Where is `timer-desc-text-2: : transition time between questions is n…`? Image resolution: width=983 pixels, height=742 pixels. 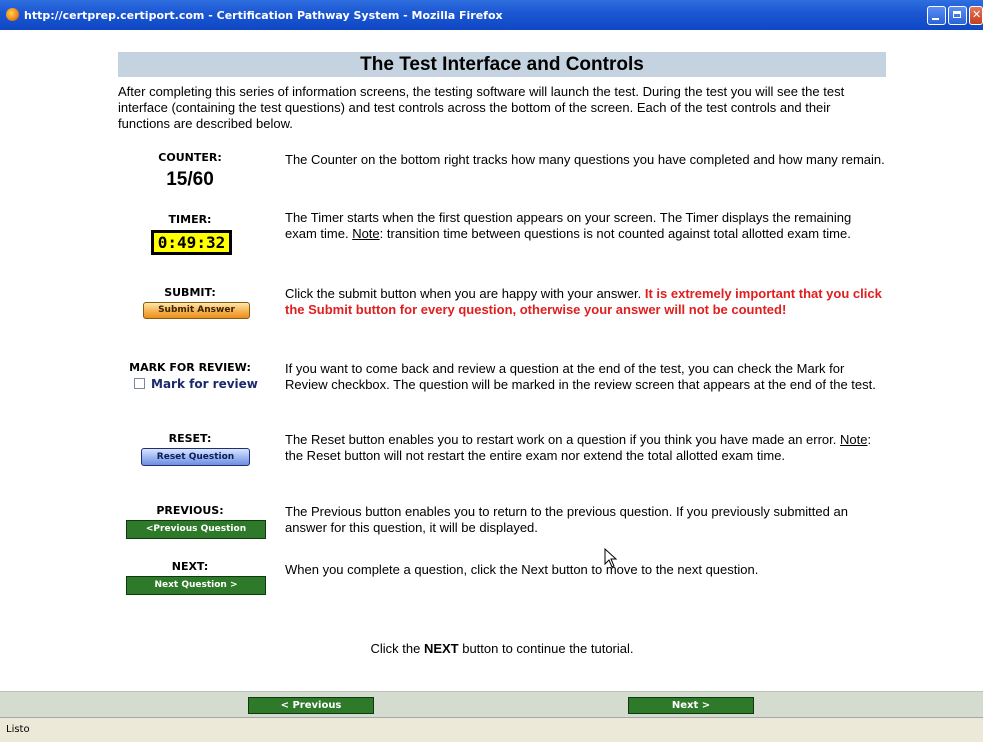 timer-desc-text-2: : transition time between questions is n… is located at coordinates (615, 233).